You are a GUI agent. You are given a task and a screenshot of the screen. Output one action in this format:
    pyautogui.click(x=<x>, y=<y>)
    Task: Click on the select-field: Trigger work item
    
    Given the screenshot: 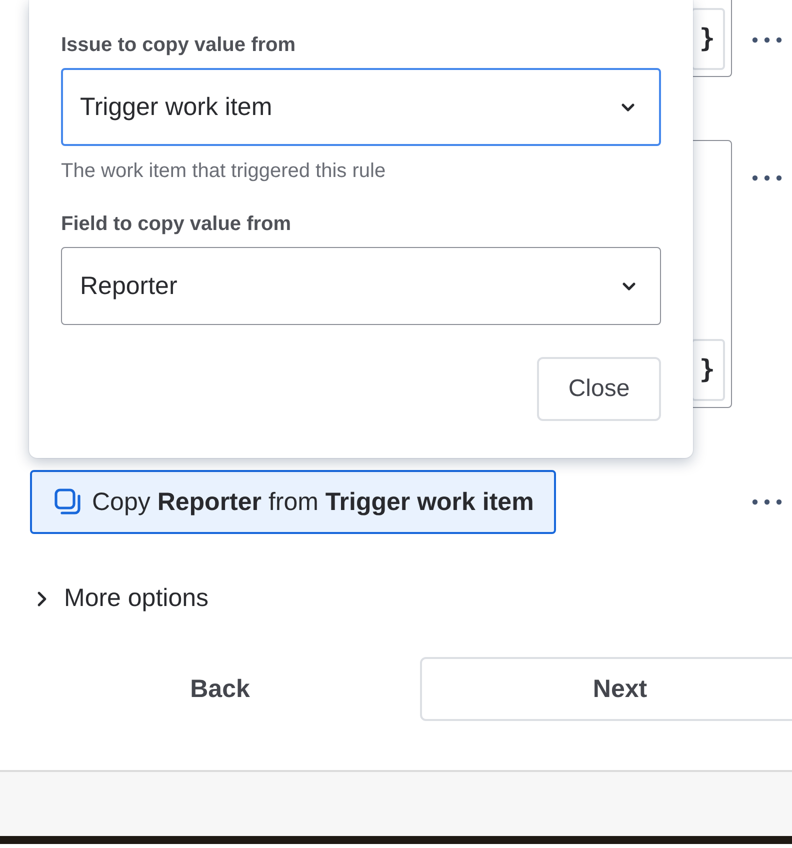 What is the action you would take?
    pyautogui.click(x=361, y=107)
    